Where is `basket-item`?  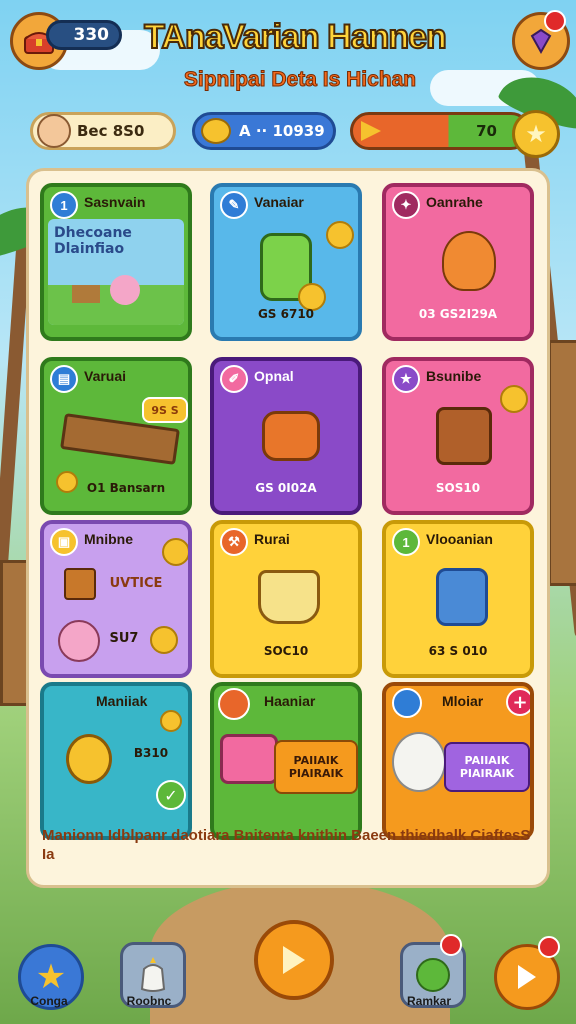
basket-item is located at coordinates (80, 584).